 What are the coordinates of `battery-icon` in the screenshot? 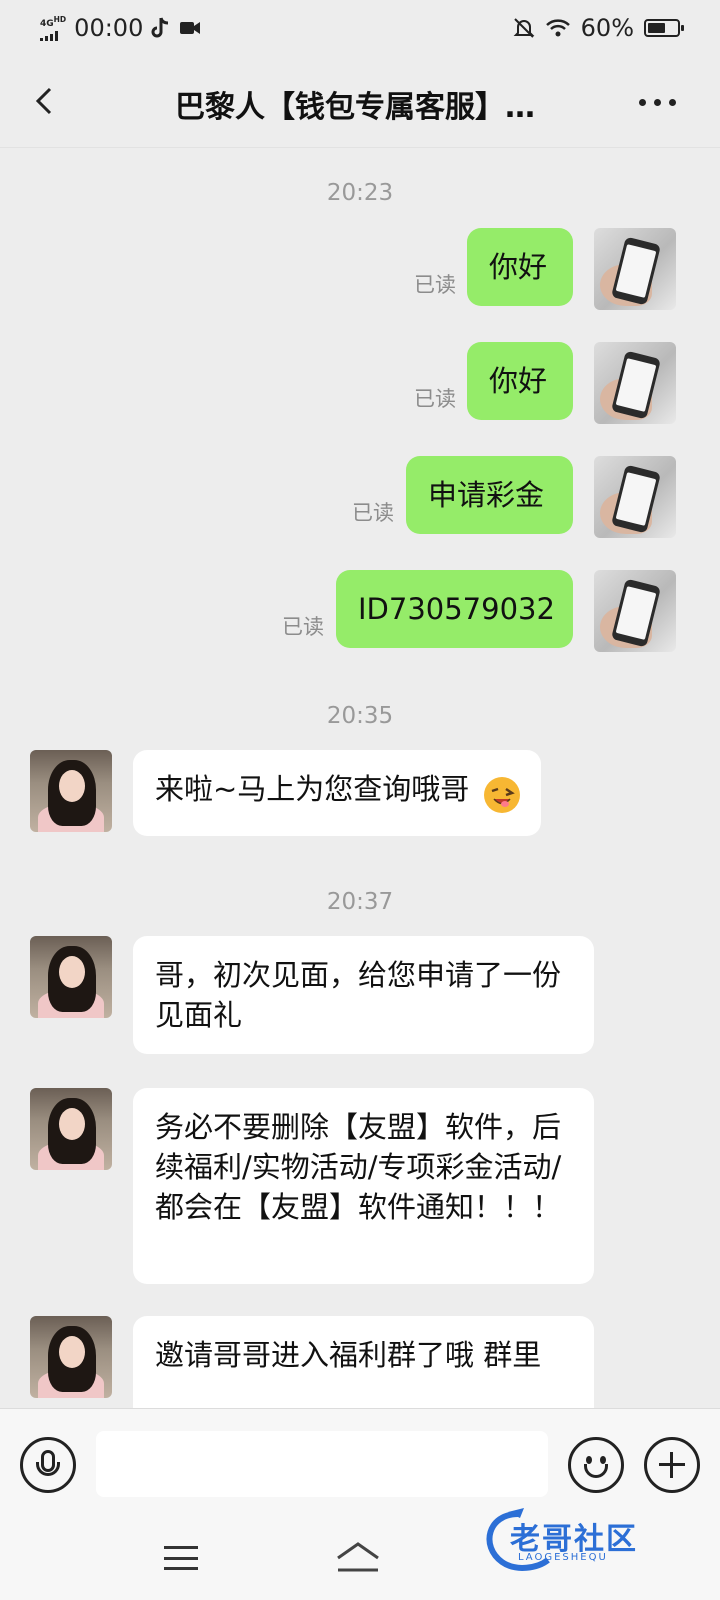 It's located at (664, 28).